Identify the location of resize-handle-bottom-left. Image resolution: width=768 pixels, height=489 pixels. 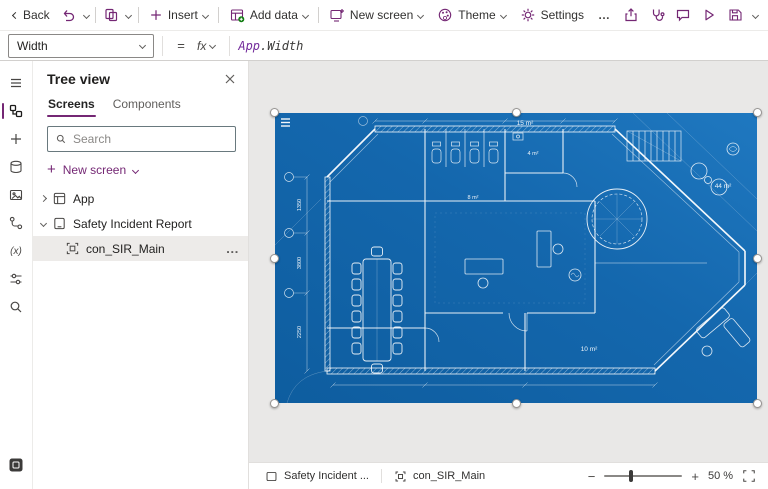
(274, 403).